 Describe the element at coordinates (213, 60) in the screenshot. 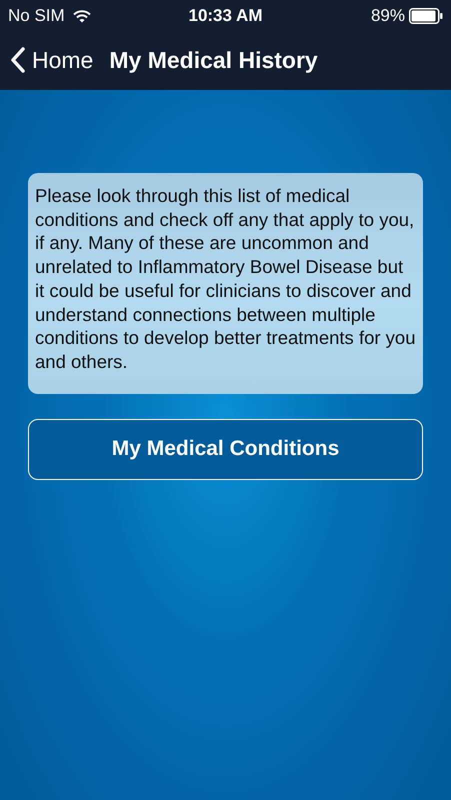

I see `page-title: My Medical History` at that location.